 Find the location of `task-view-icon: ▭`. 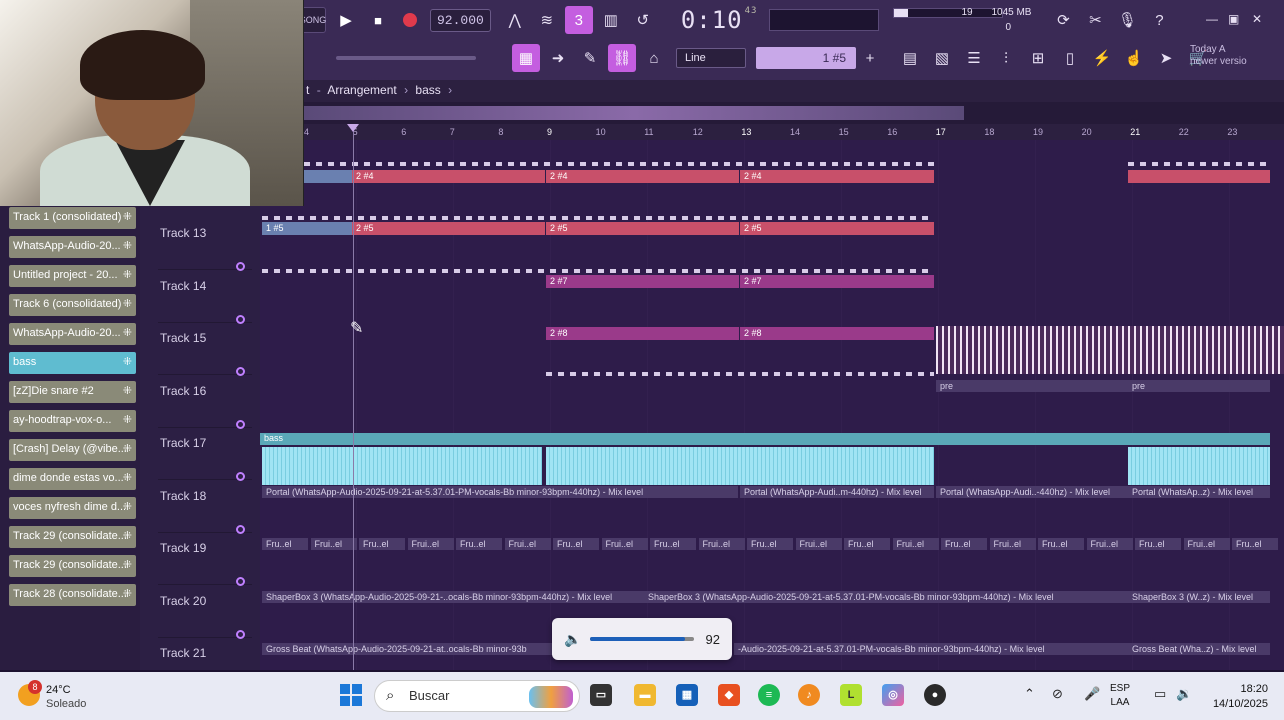

task-view-icon: ▭ is located at coordinates (601, 695).